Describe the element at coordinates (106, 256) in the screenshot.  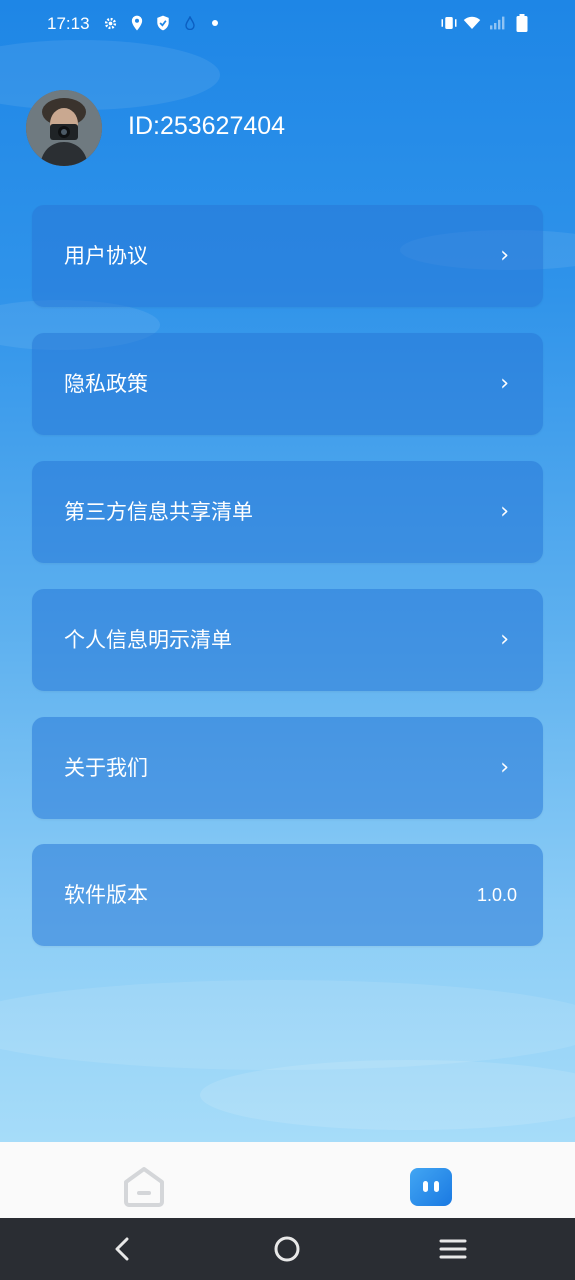
I see `menu-item-label: 用户协议` at that location.